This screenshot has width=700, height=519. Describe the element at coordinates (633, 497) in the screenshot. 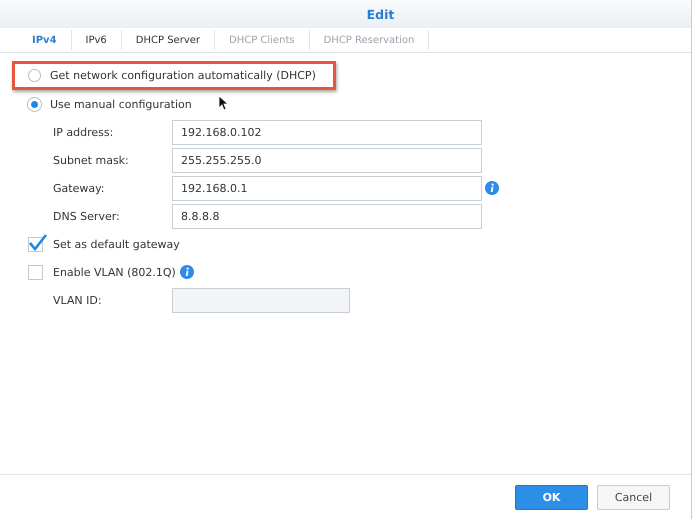

I see `cancel-button: Cancel` at that location.